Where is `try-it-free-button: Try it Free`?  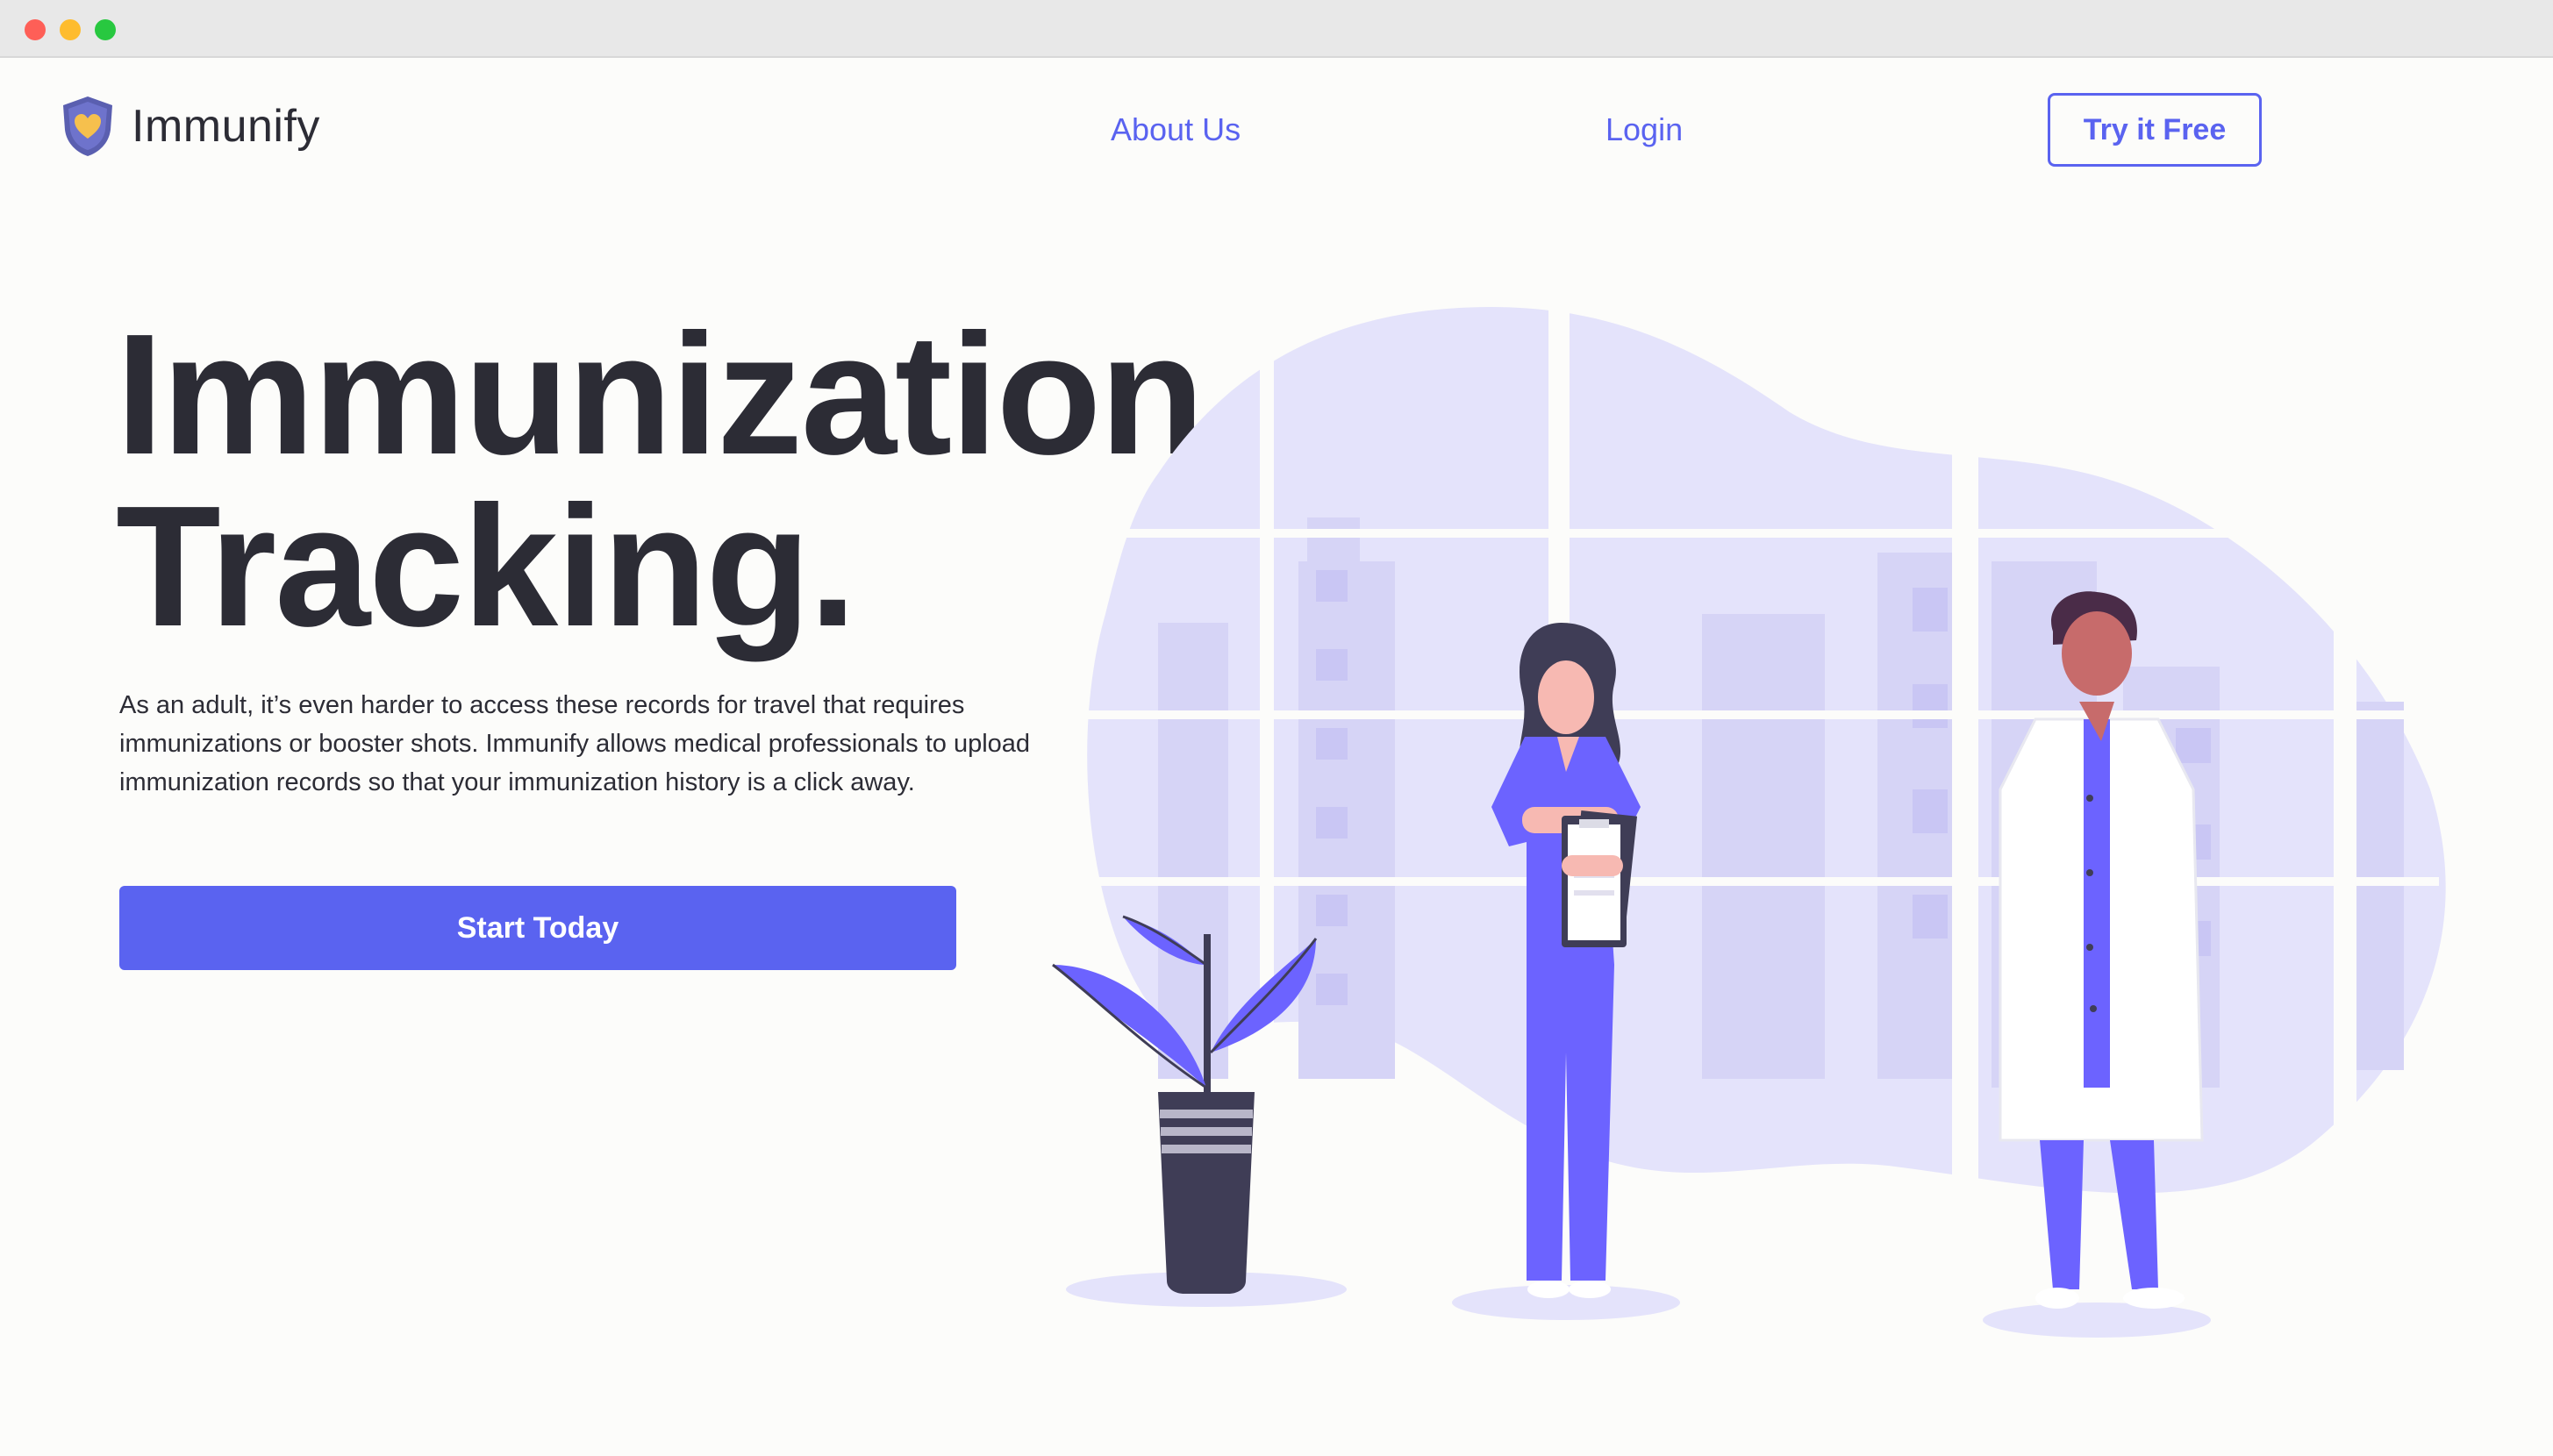
try-it-free-button: Try it Free is located at coordinates (2155, 130).